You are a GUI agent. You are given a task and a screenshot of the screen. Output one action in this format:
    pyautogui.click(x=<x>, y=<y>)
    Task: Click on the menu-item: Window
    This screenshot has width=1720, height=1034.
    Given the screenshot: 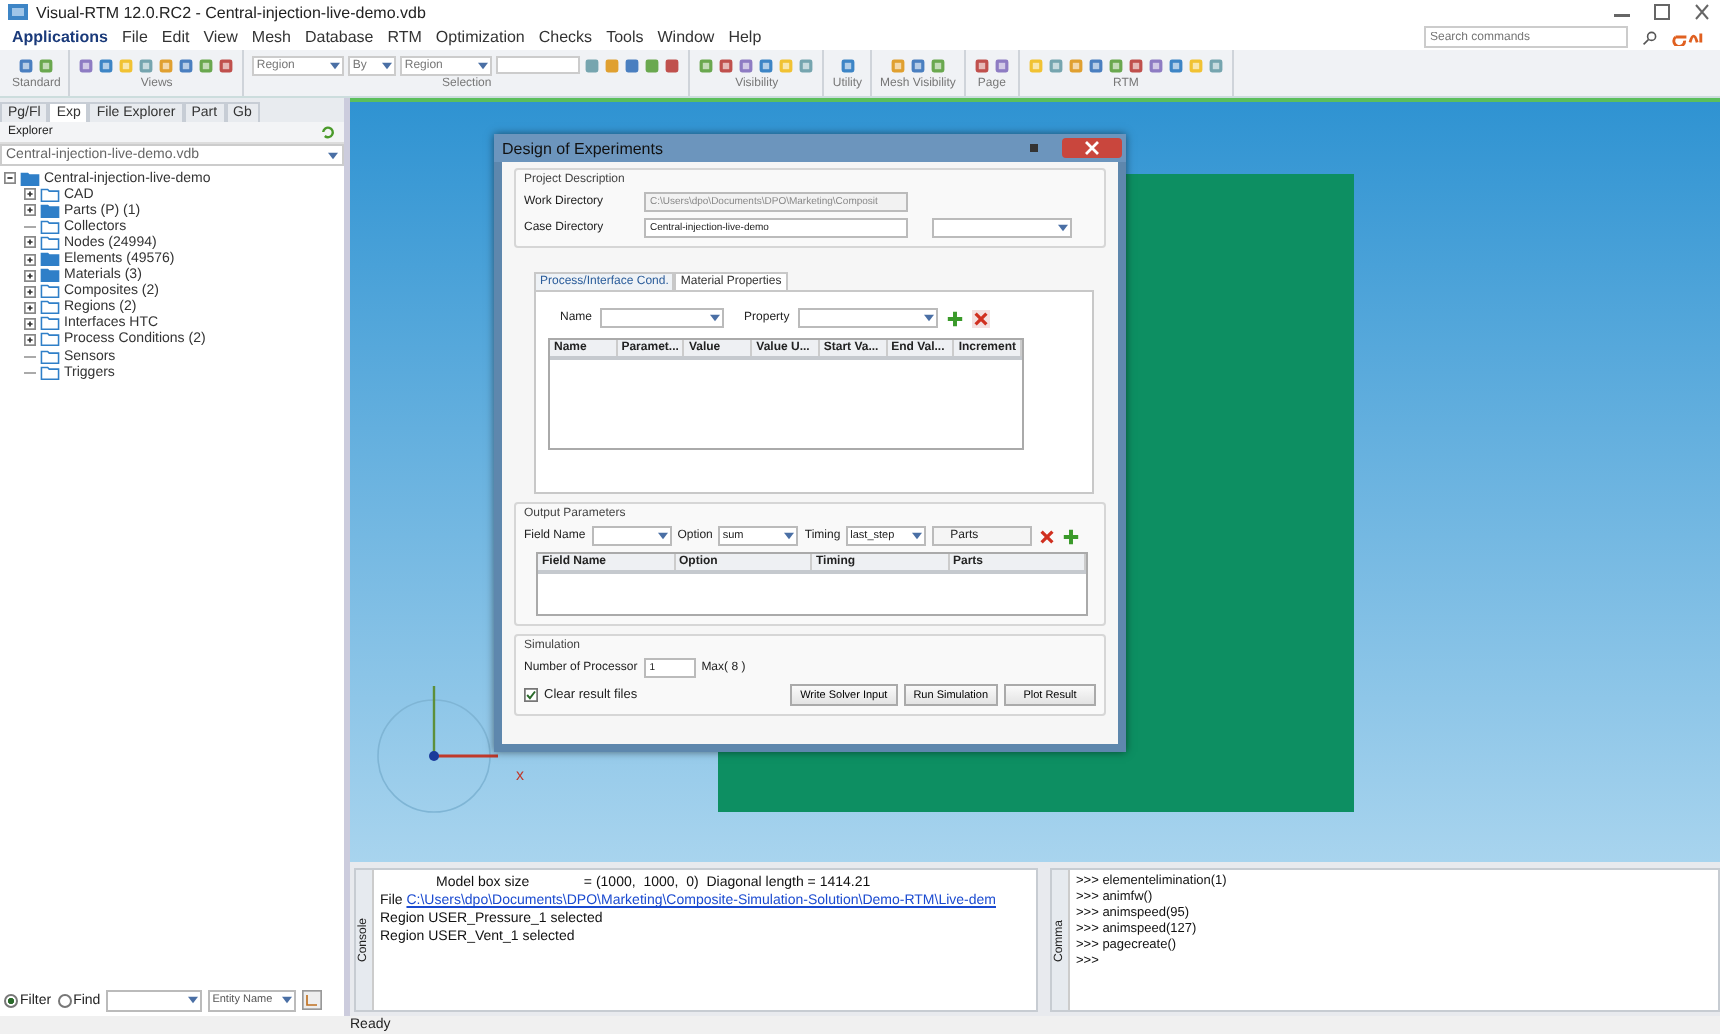 What is the action you would take?
    pyautogui.click(x=686, y=37)
    